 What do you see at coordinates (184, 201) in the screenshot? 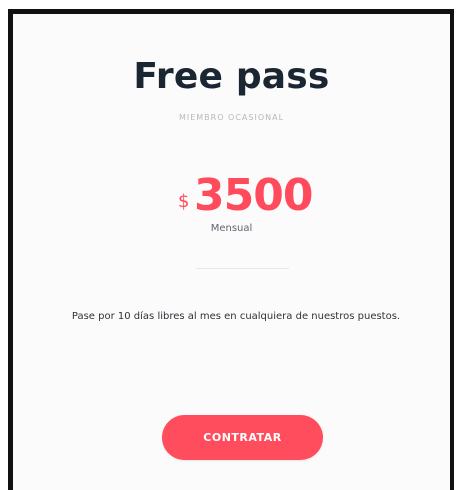
I see `currency-symbol: $` at bounding box center [184, 201].